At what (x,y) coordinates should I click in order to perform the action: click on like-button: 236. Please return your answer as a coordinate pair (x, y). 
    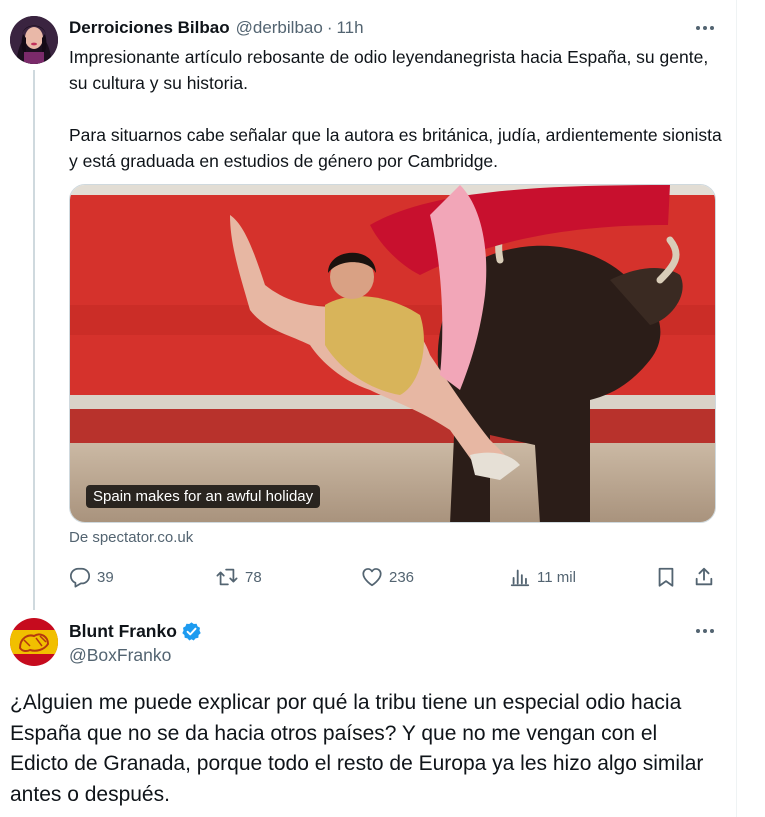
    Looking at the image, I should click on (387, 577).